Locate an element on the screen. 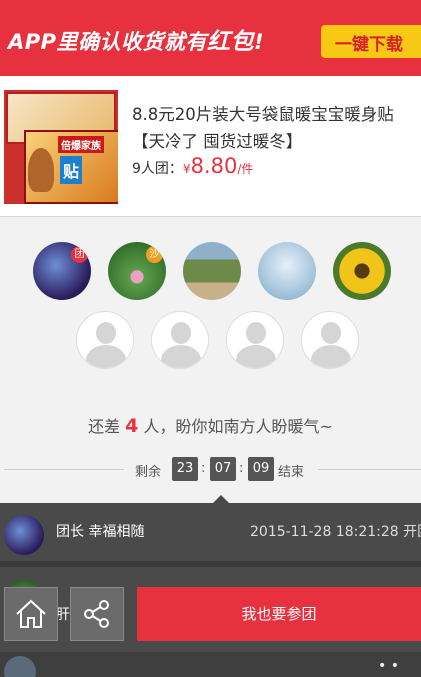 This screenshot has width=421, height=677. member-name: 肝 is located at coordinates (63, 615).